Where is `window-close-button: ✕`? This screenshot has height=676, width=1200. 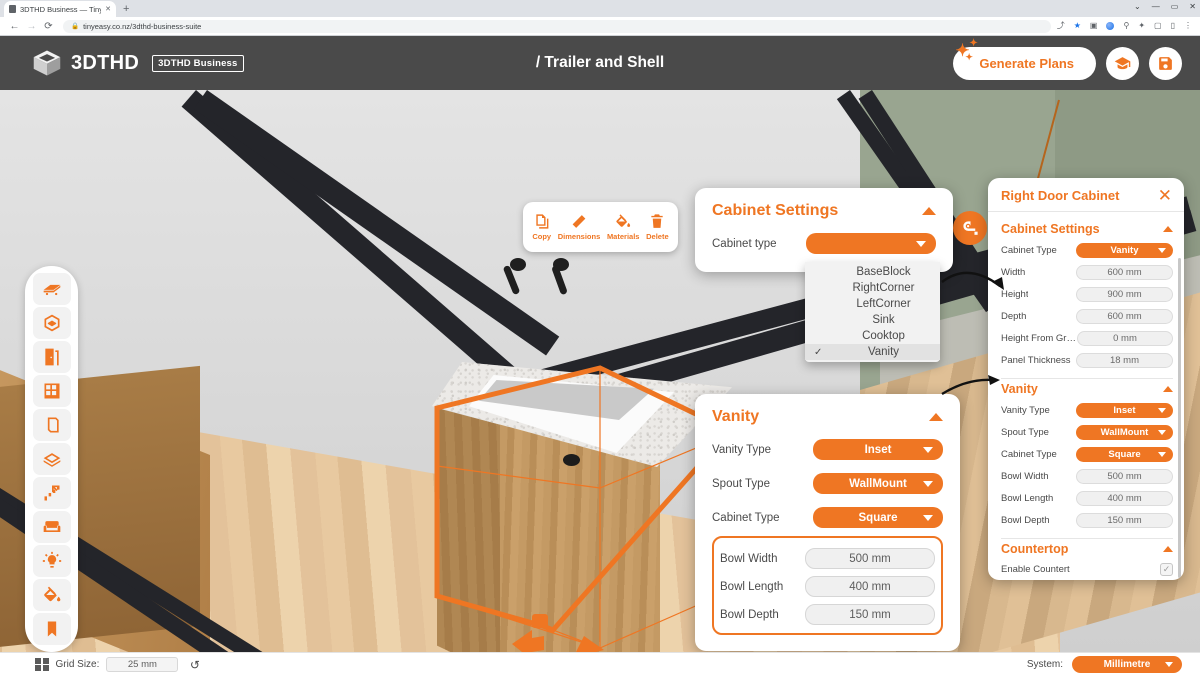
window-close-button: ✕ is located at coordinates (1192, 6).